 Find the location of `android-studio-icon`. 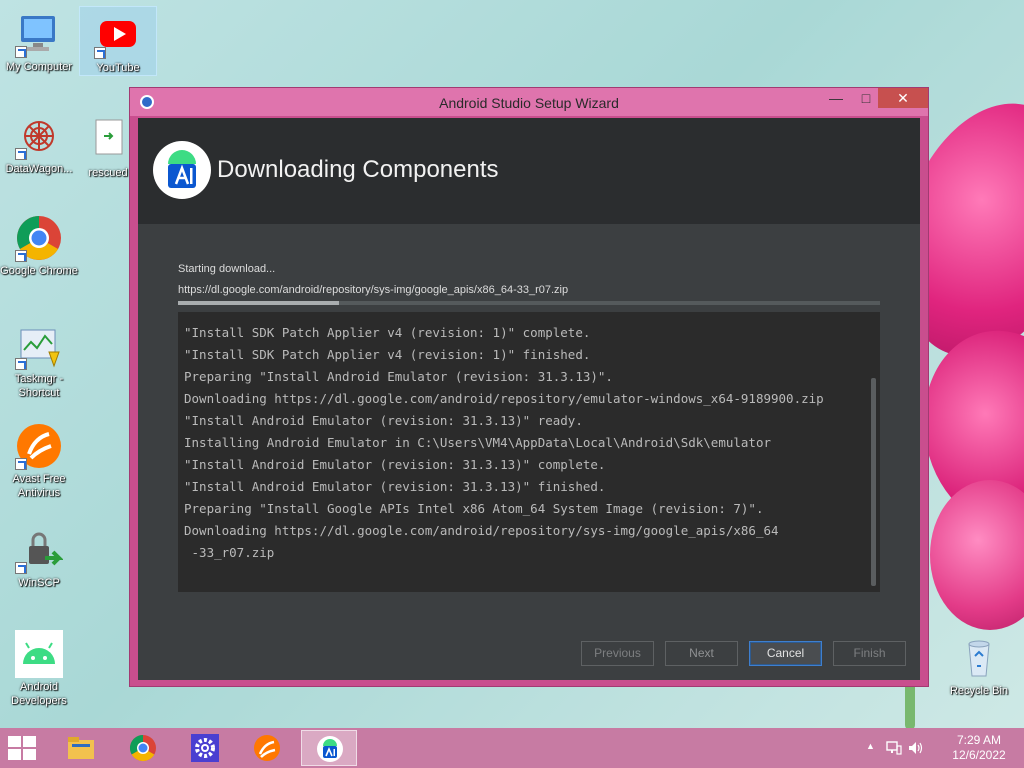

android-studio-icon is located at coordinates (330, 749).